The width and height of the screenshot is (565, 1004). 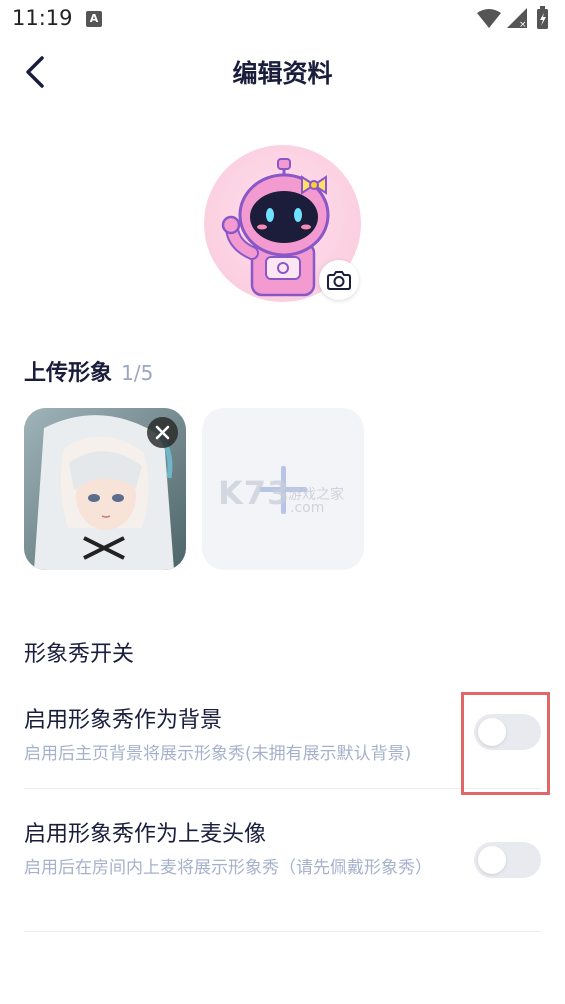 What do you see at coordinates (42, 18) in the screenshot?
I see `status-time: 11:19` at bounding box center [42, 18].